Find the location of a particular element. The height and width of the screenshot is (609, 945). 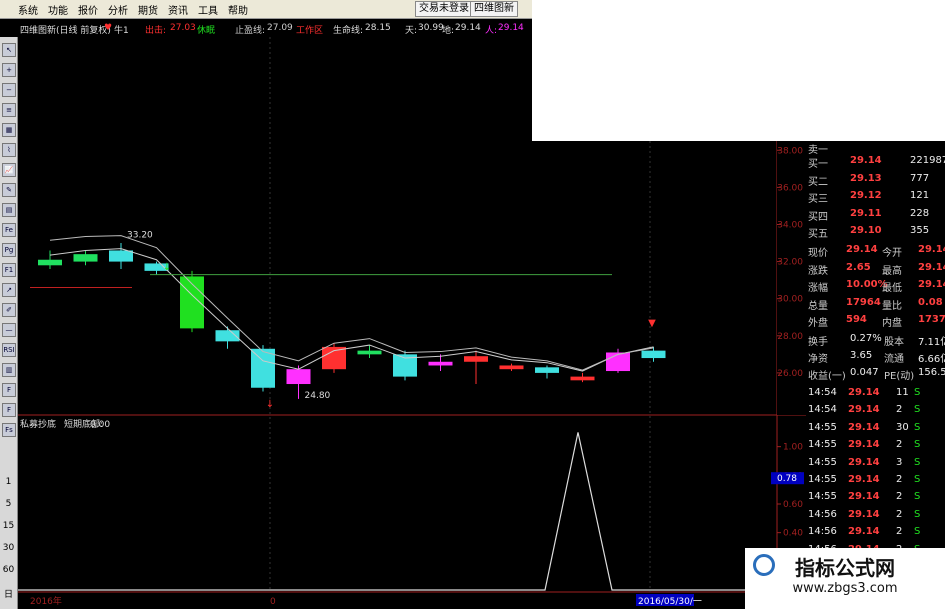

stat-label-2: 量比 is located at coordinates (892, 306).